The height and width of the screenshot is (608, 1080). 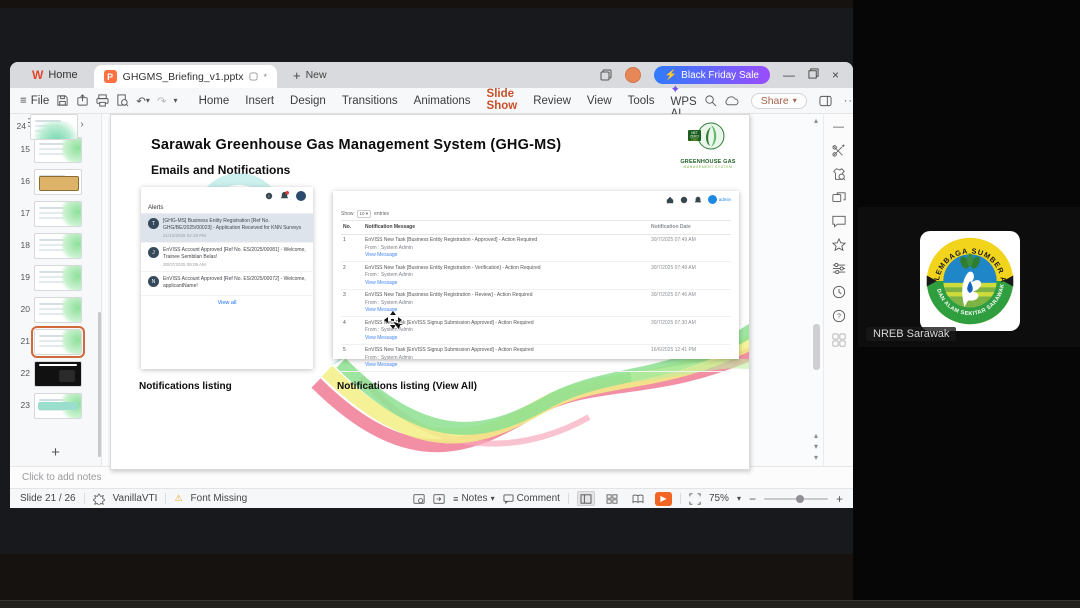 I want to click on normal-view-button, so click(x=585, y=498).